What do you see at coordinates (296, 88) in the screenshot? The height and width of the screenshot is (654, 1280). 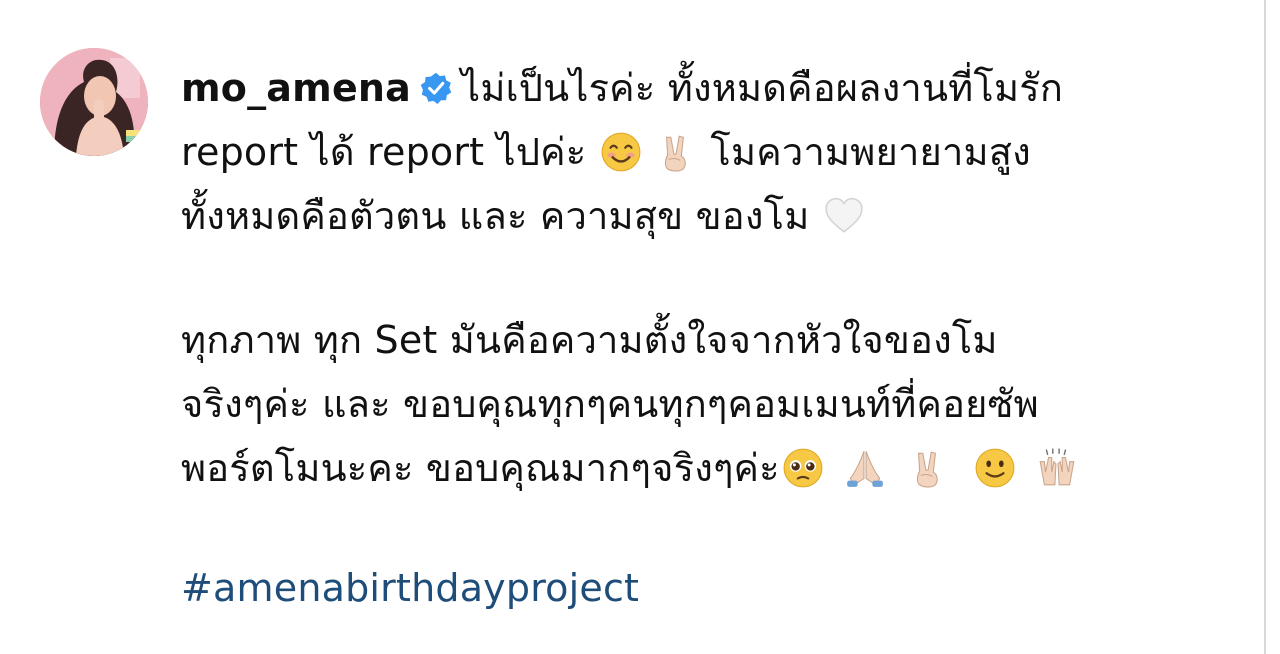 I see `username-link: mo_amena` at bounding box center [296, 88].